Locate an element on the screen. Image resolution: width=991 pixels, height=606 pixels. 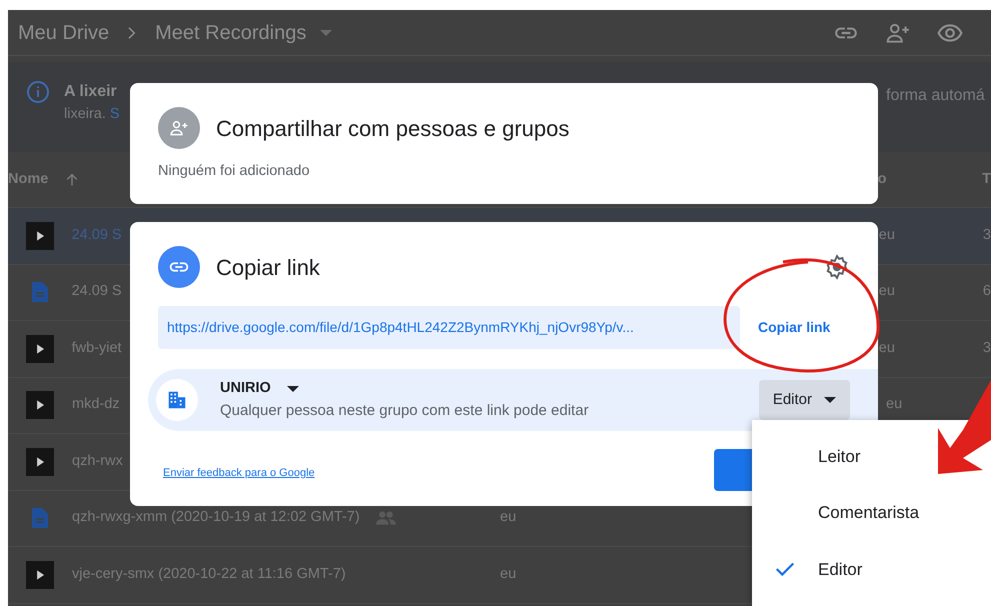
column-header: o is located at coordinates (882, 179).